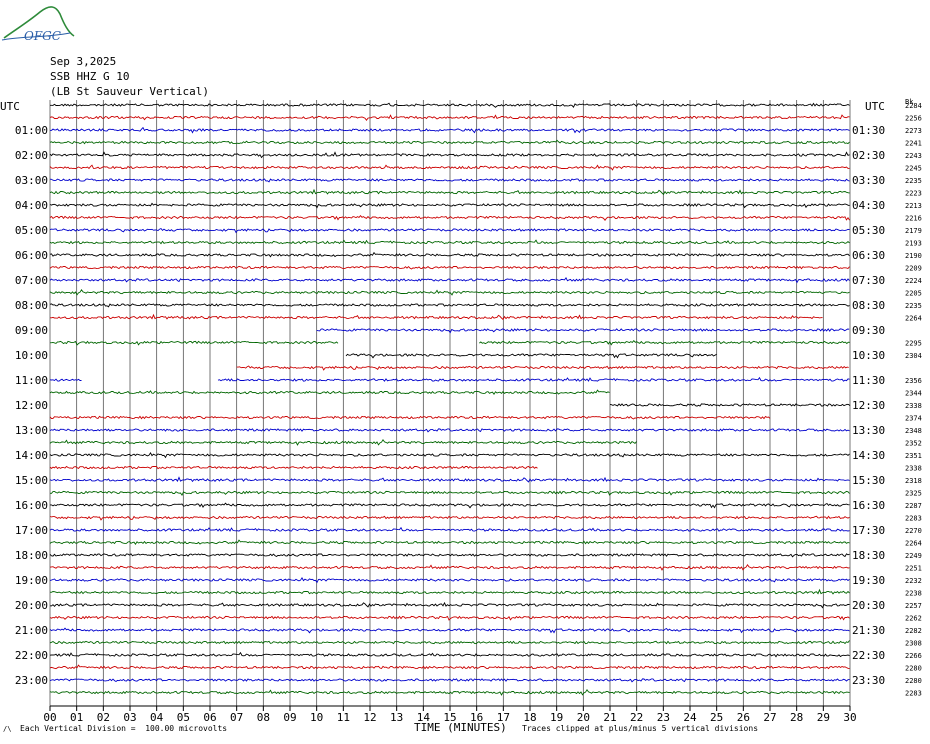 This screenshot has height=744, width=930. I want to click on trace-baseline-value: 2287, so click(913, 506).